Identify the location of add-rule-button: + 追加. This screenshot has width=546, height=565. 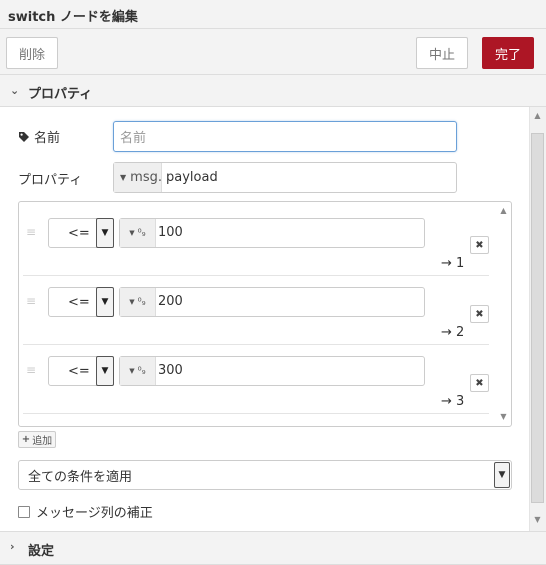
(37, 439).